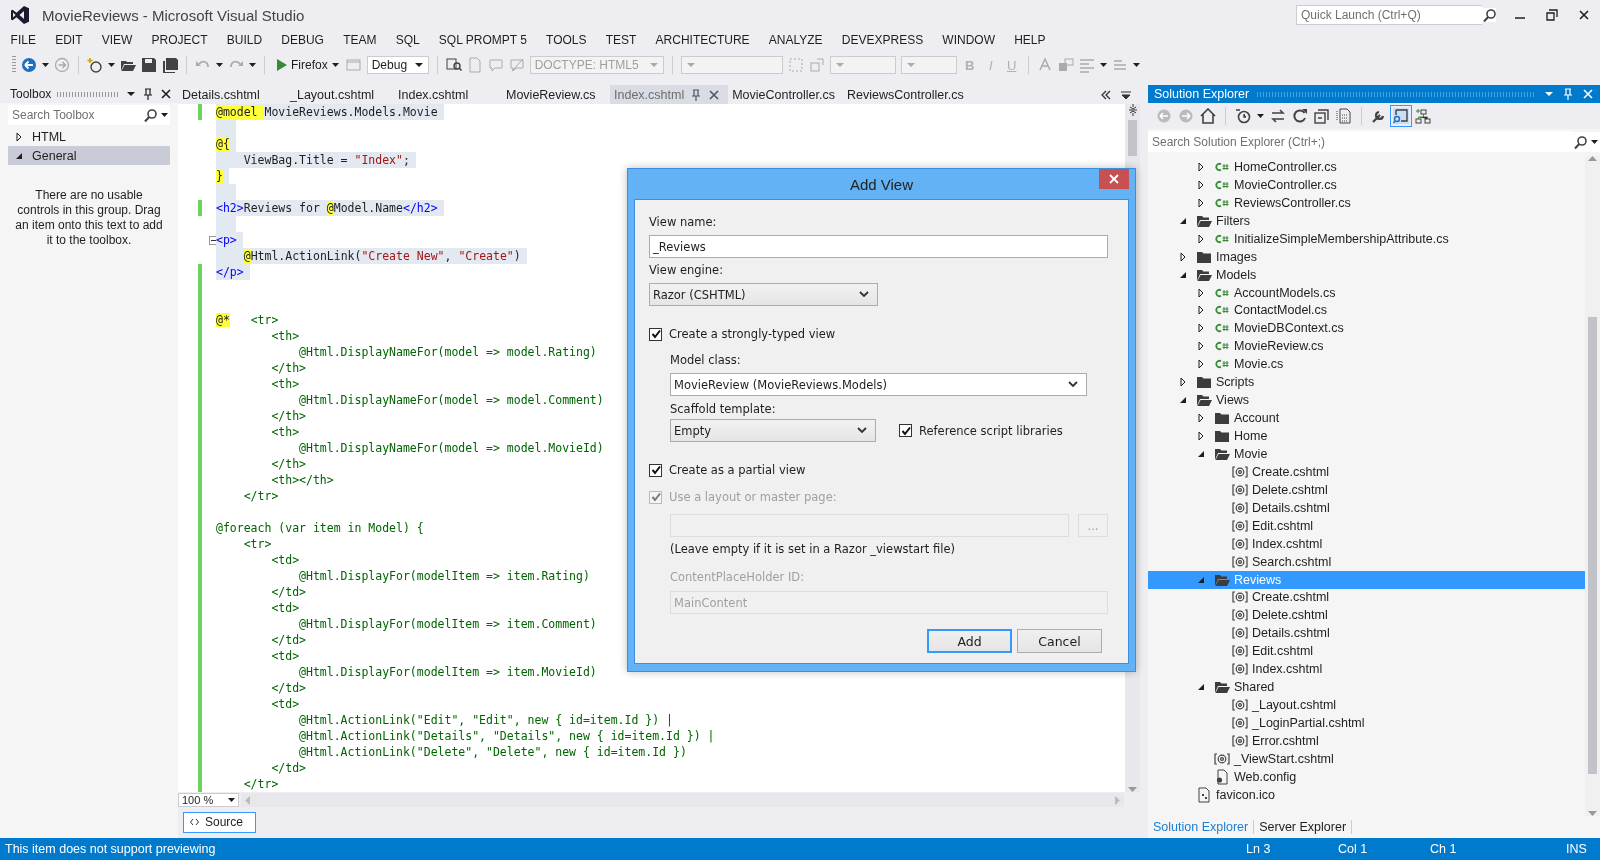 The width and height of the screenshot is (1600, 860). What do you see at coordinates (483, 40) in the screenshot?
I see `menu-item: SQL PROMPT 5` at bounding box center [483, 40].